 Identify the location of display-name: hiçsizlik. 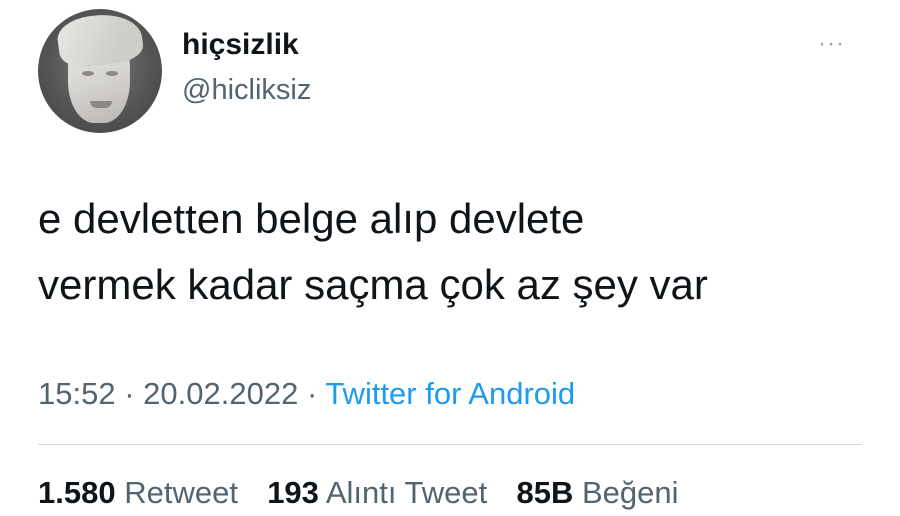
(240, 45).